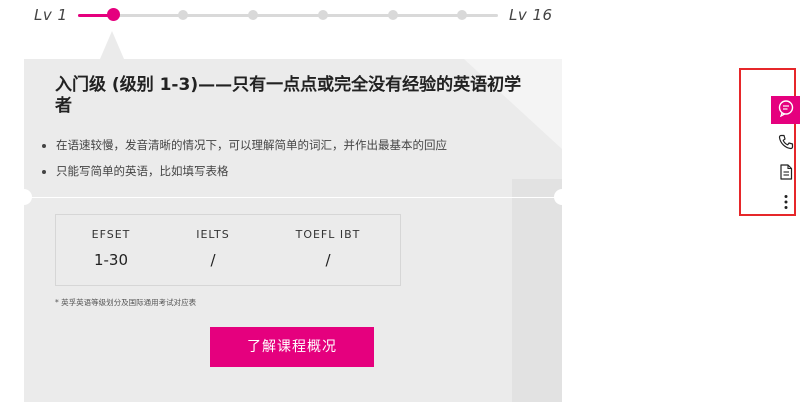 Image resolution: width=800 pixels, height=404 pixels. I want to click on score-header: TOEFL IBT, so click(328, 234).